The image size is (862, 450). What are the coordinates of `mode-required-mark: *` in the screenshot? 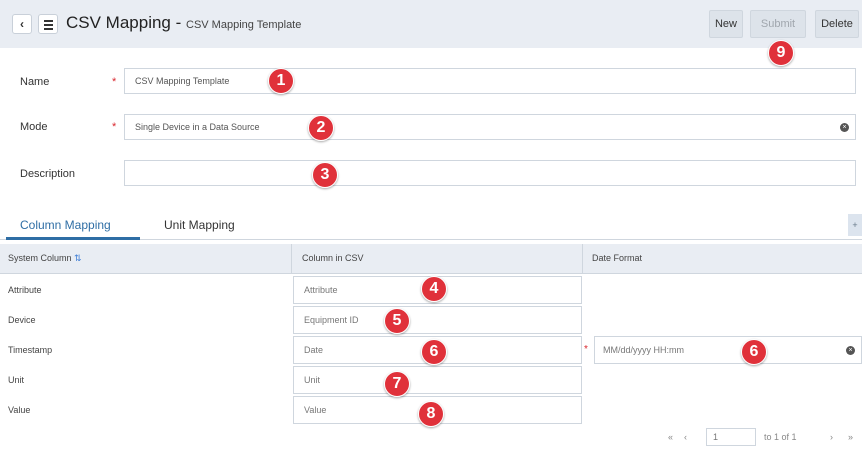 It's located at (114, 127).